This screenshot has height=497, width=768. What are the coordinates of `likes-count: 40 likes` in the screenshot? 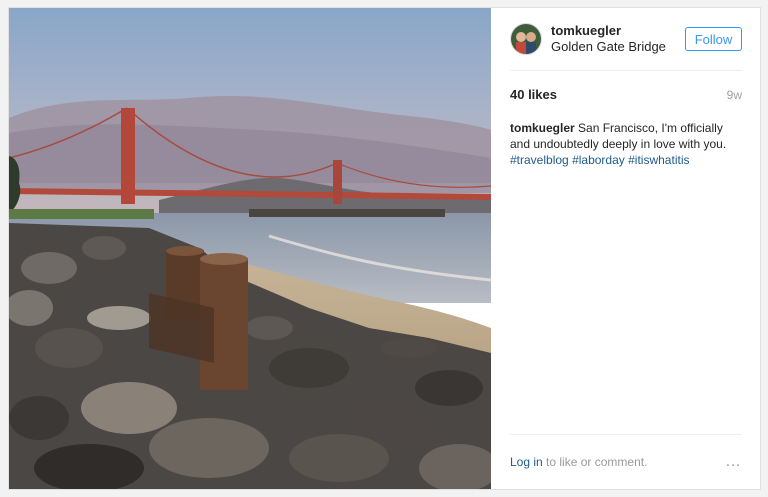 It's located at (533, 94).